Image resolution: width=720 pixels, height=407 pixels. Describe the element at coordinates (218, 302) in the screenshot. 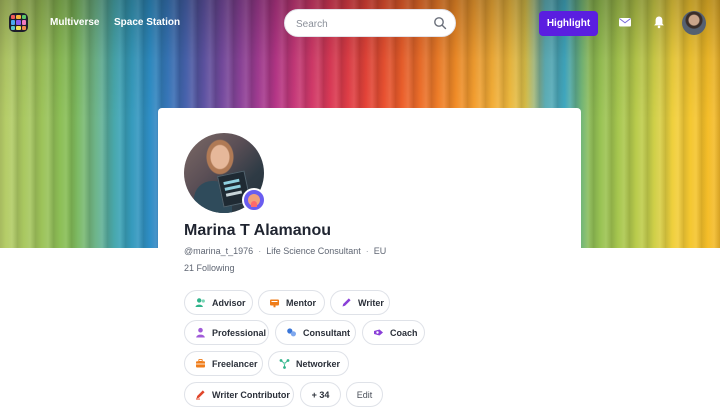

I see `role-chip-advisor: Advisor` at that location.